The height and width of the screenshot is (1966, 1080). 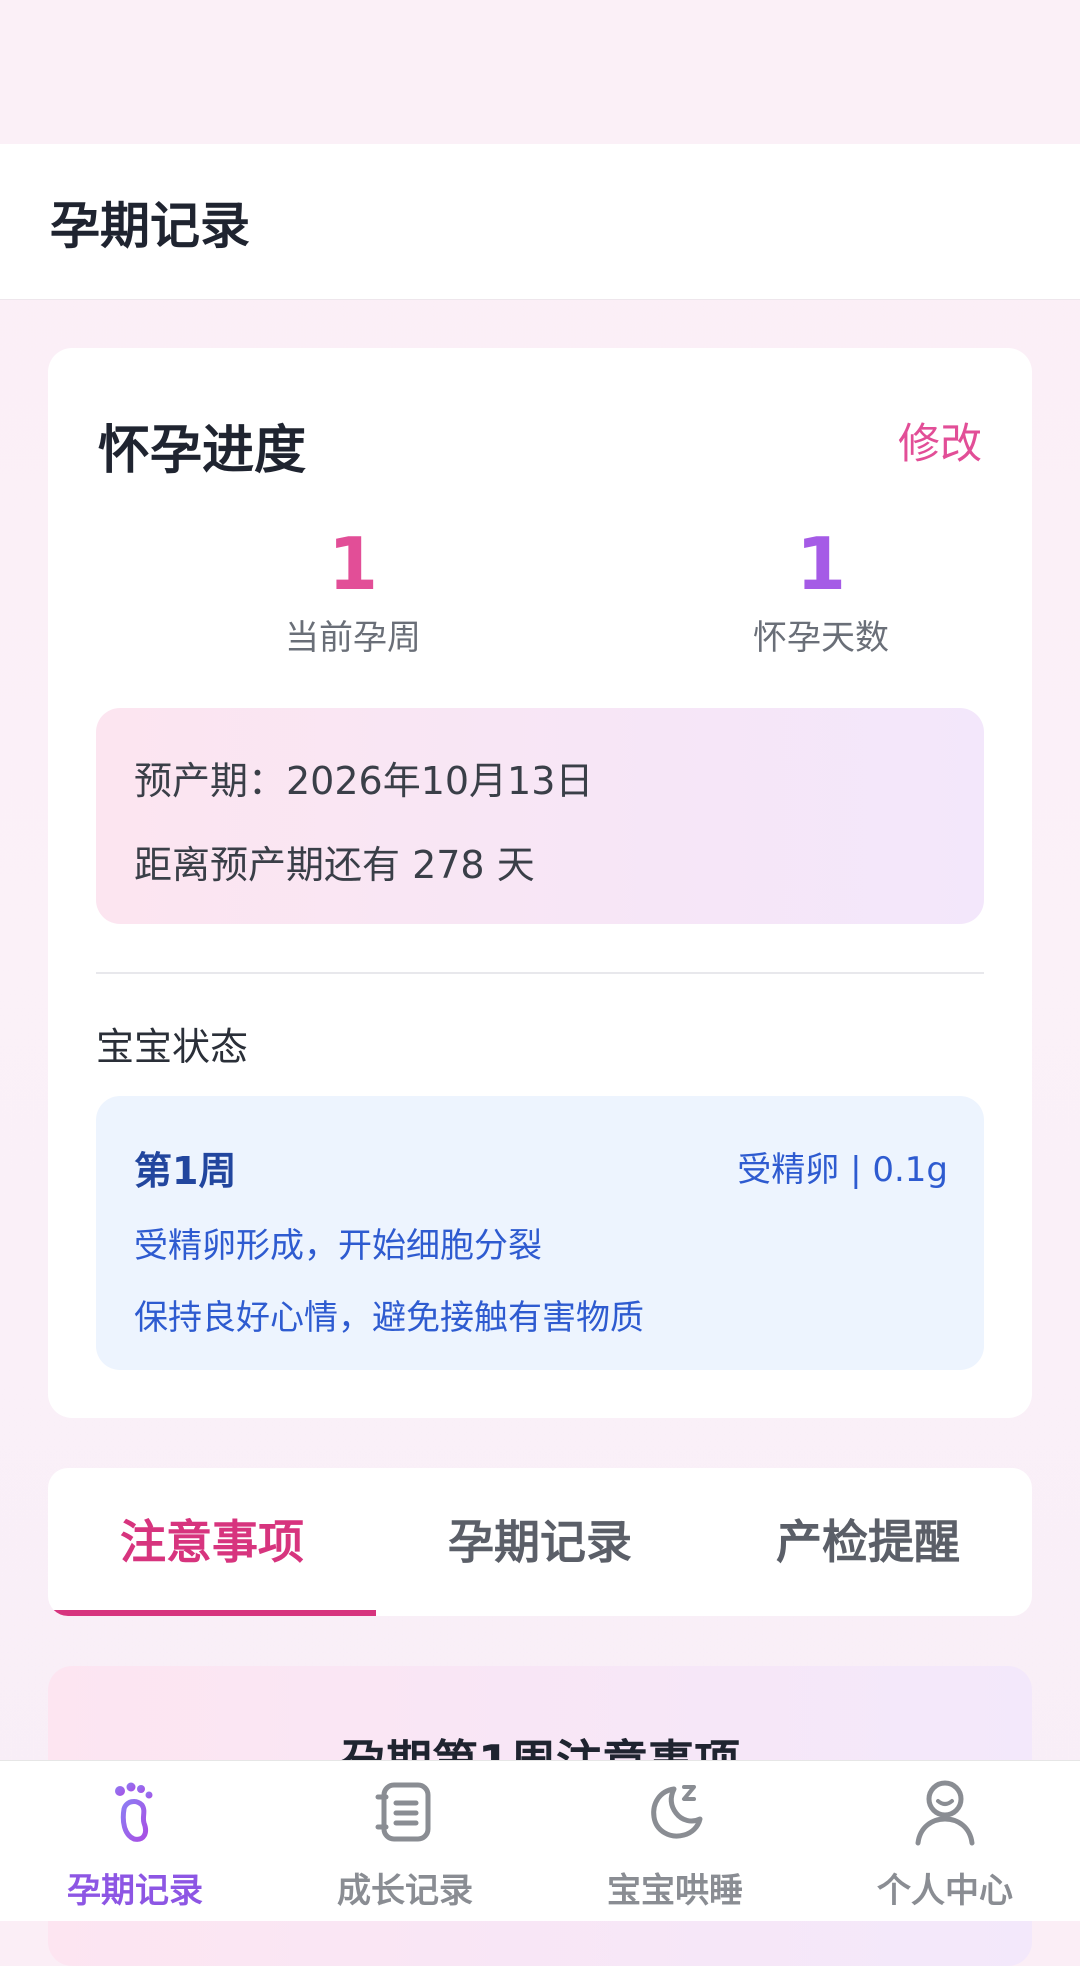 I want to click on page-title: 孕期记录, so click(x=150, y=226).